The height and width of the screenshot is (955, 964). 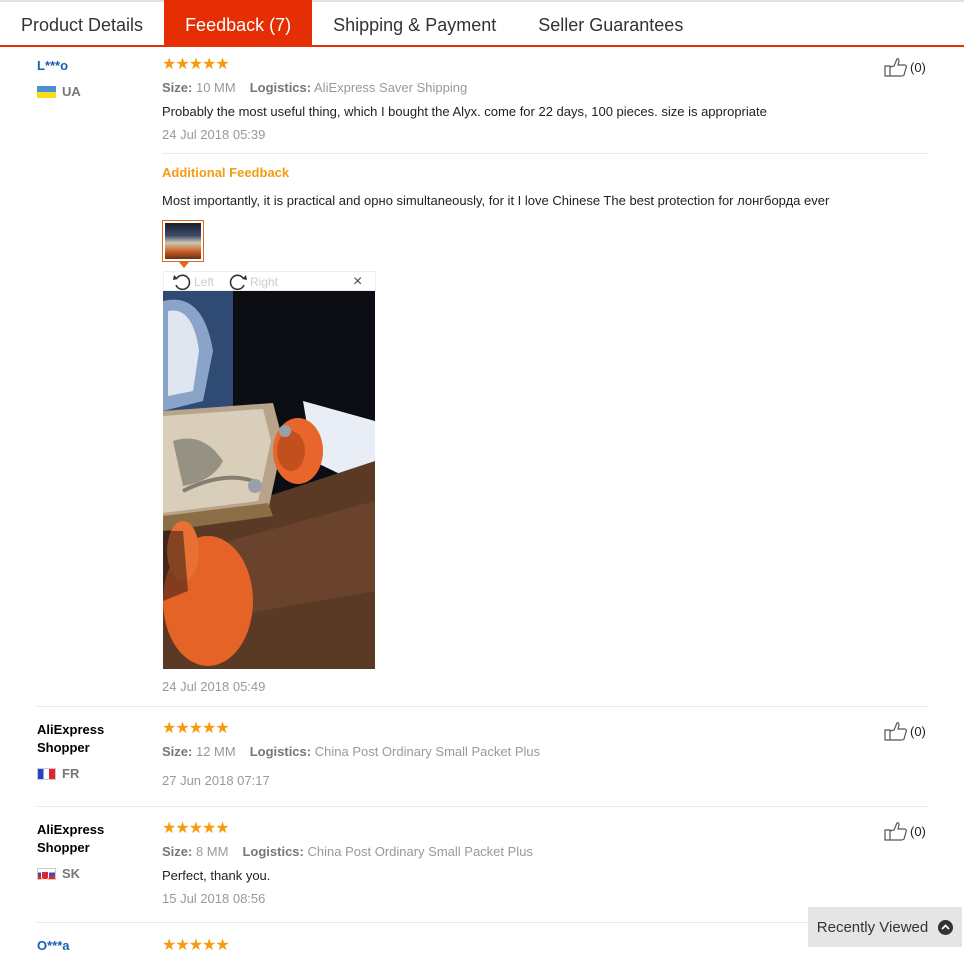 I want to click on close-viewer-button: ×, so click(x=357, y=282).